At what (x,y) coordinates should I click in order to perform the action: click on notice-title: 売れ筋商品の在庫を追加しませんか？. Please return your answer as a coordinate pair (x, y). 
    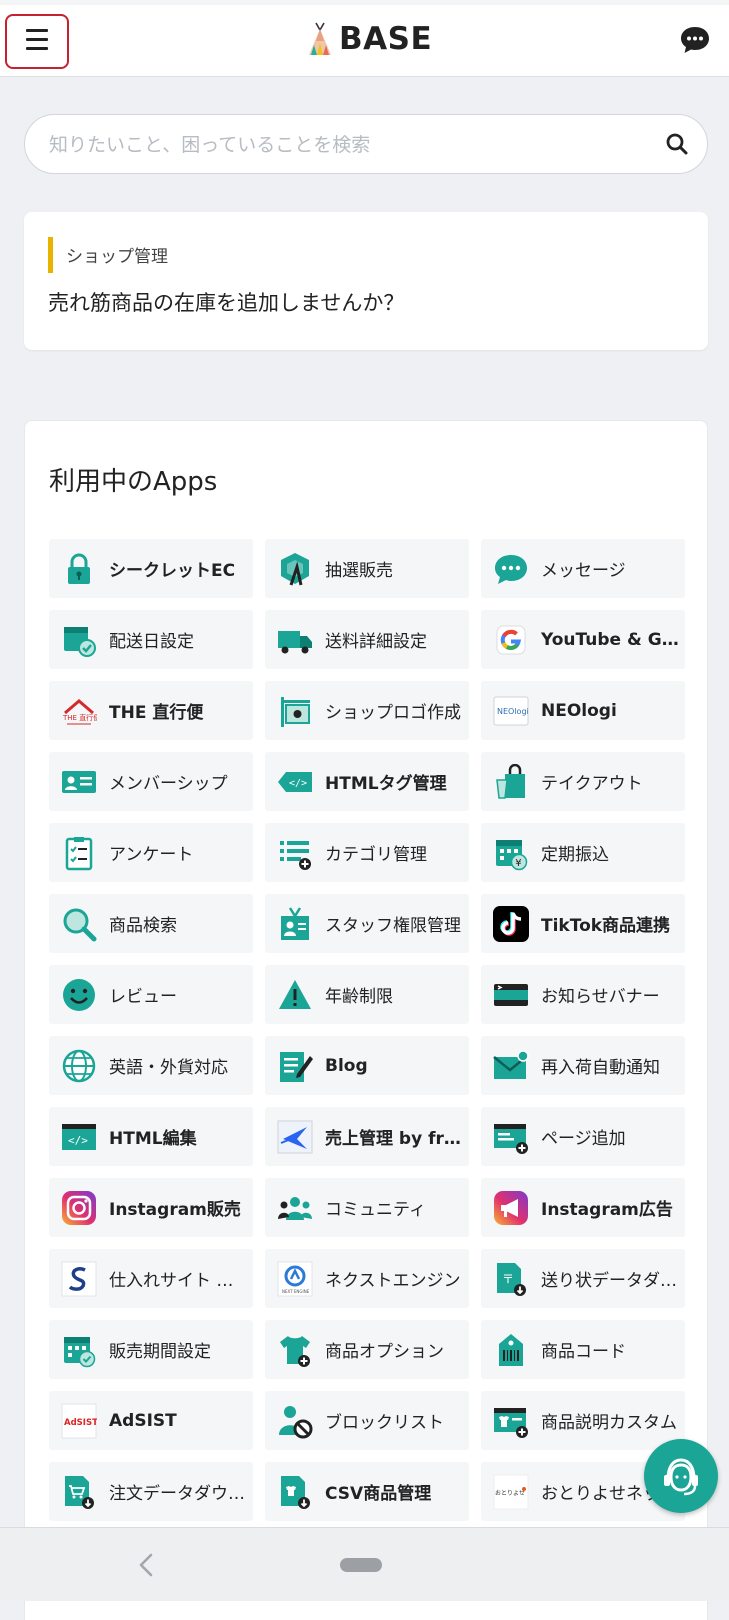
    Looking at the image, I should click on (226, 302).